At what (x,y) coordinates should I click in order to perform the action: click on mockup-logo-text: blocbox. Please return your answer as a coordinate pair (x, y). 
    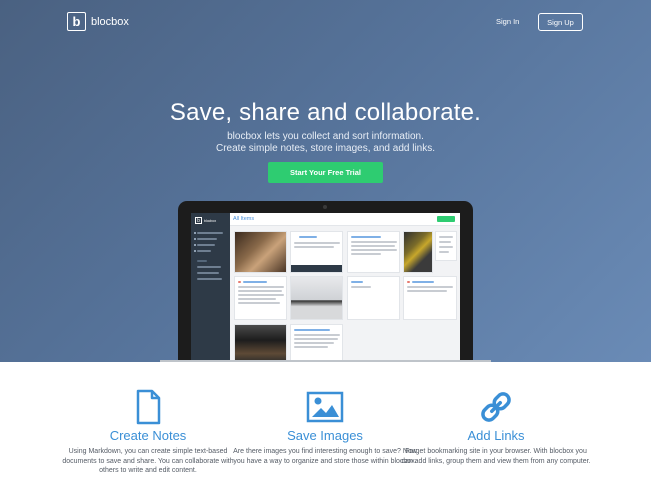
    Looking at the image, I should click on (210, 220).